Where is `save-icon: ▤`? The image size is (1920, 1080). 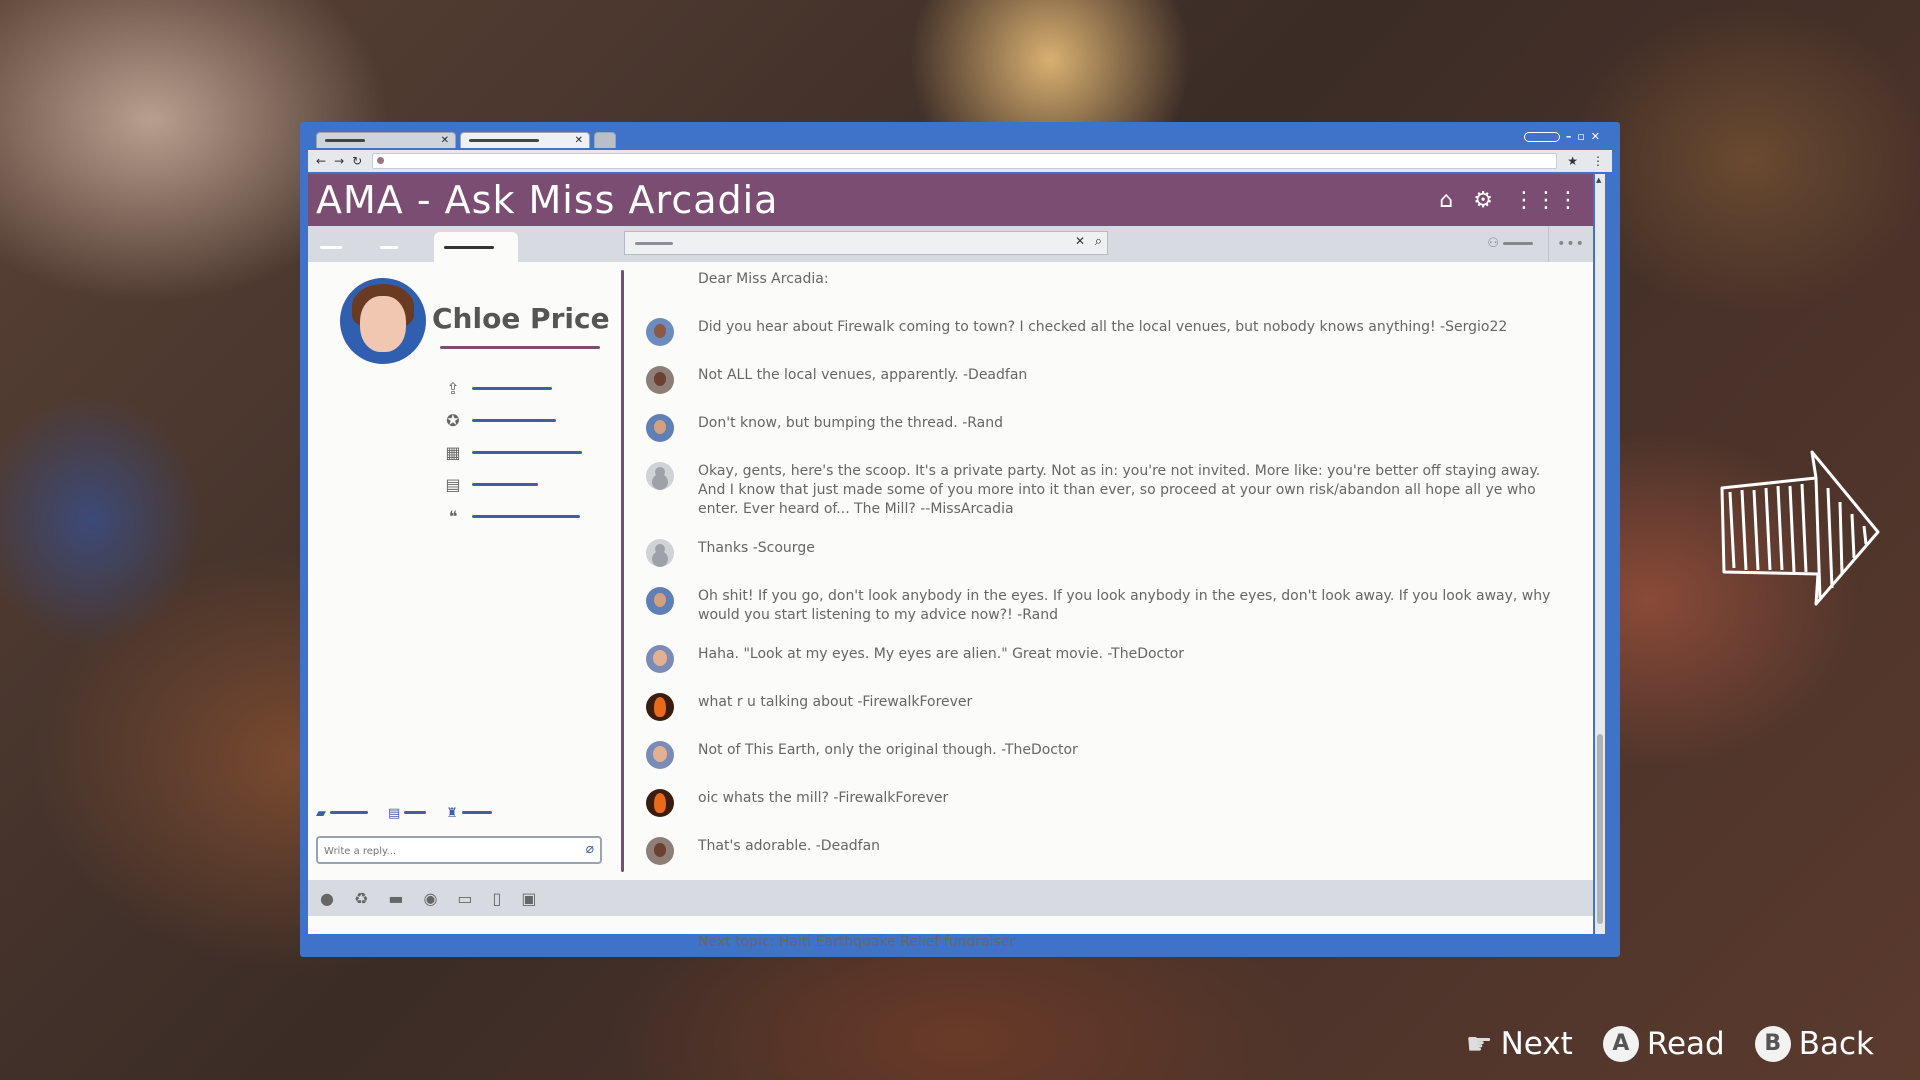
save-icon: ▤ is located at coordinates (394, 813).